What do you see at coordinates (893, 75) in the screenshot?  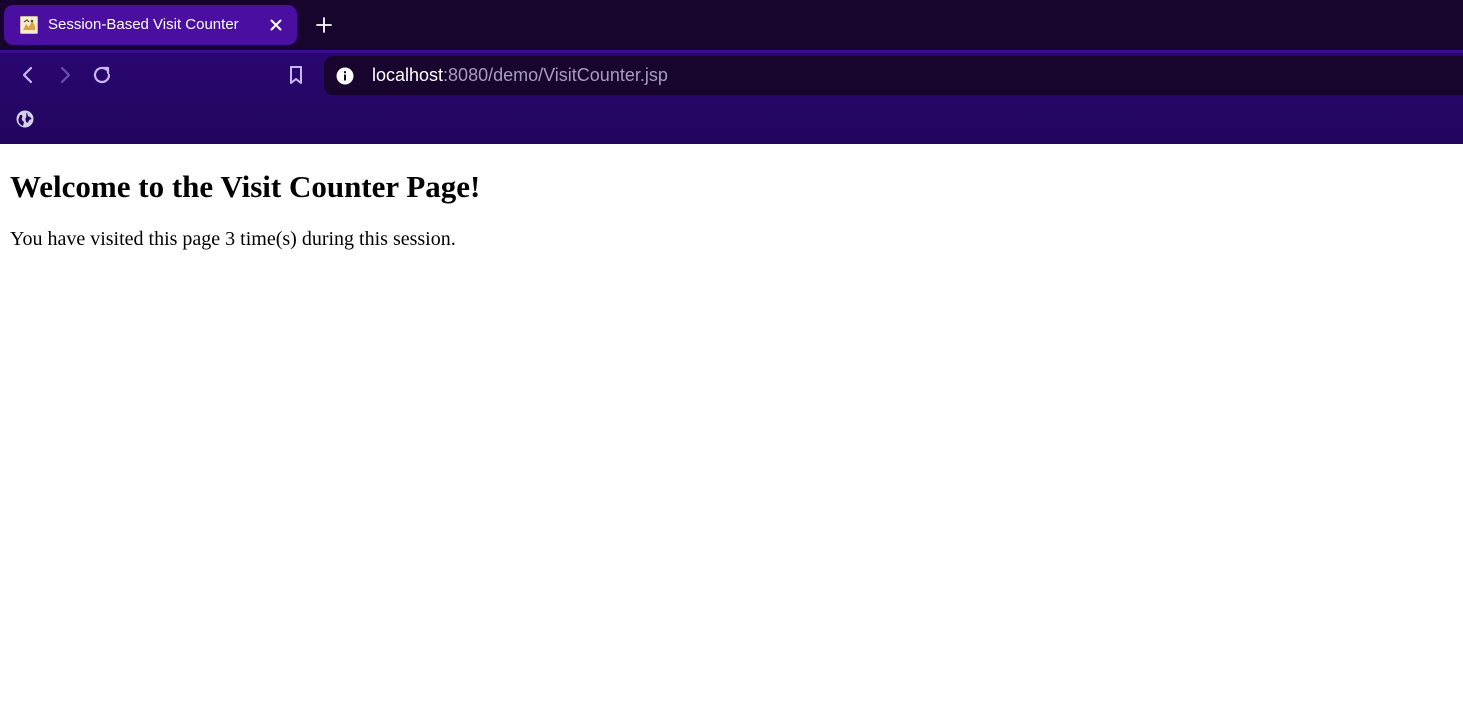 I see `address-bar: localhost:8080/demo/VisitCounter.jsp` at bounding box center [893, 75].